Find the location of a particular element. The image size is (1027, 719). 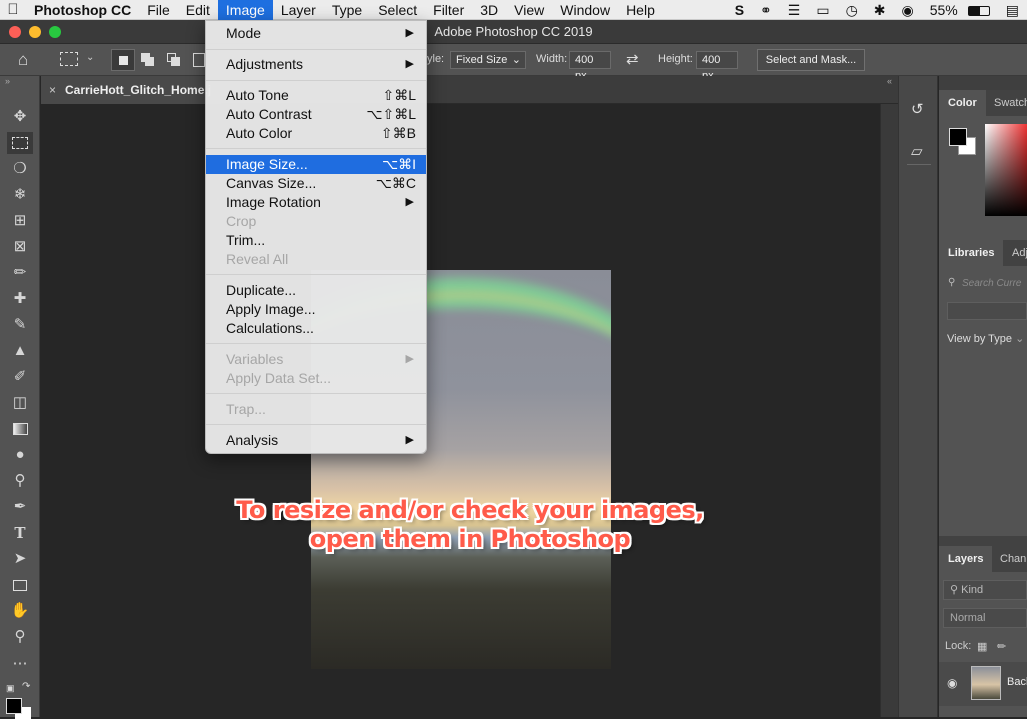

menu-view: View is located at coordinates (529, 10).